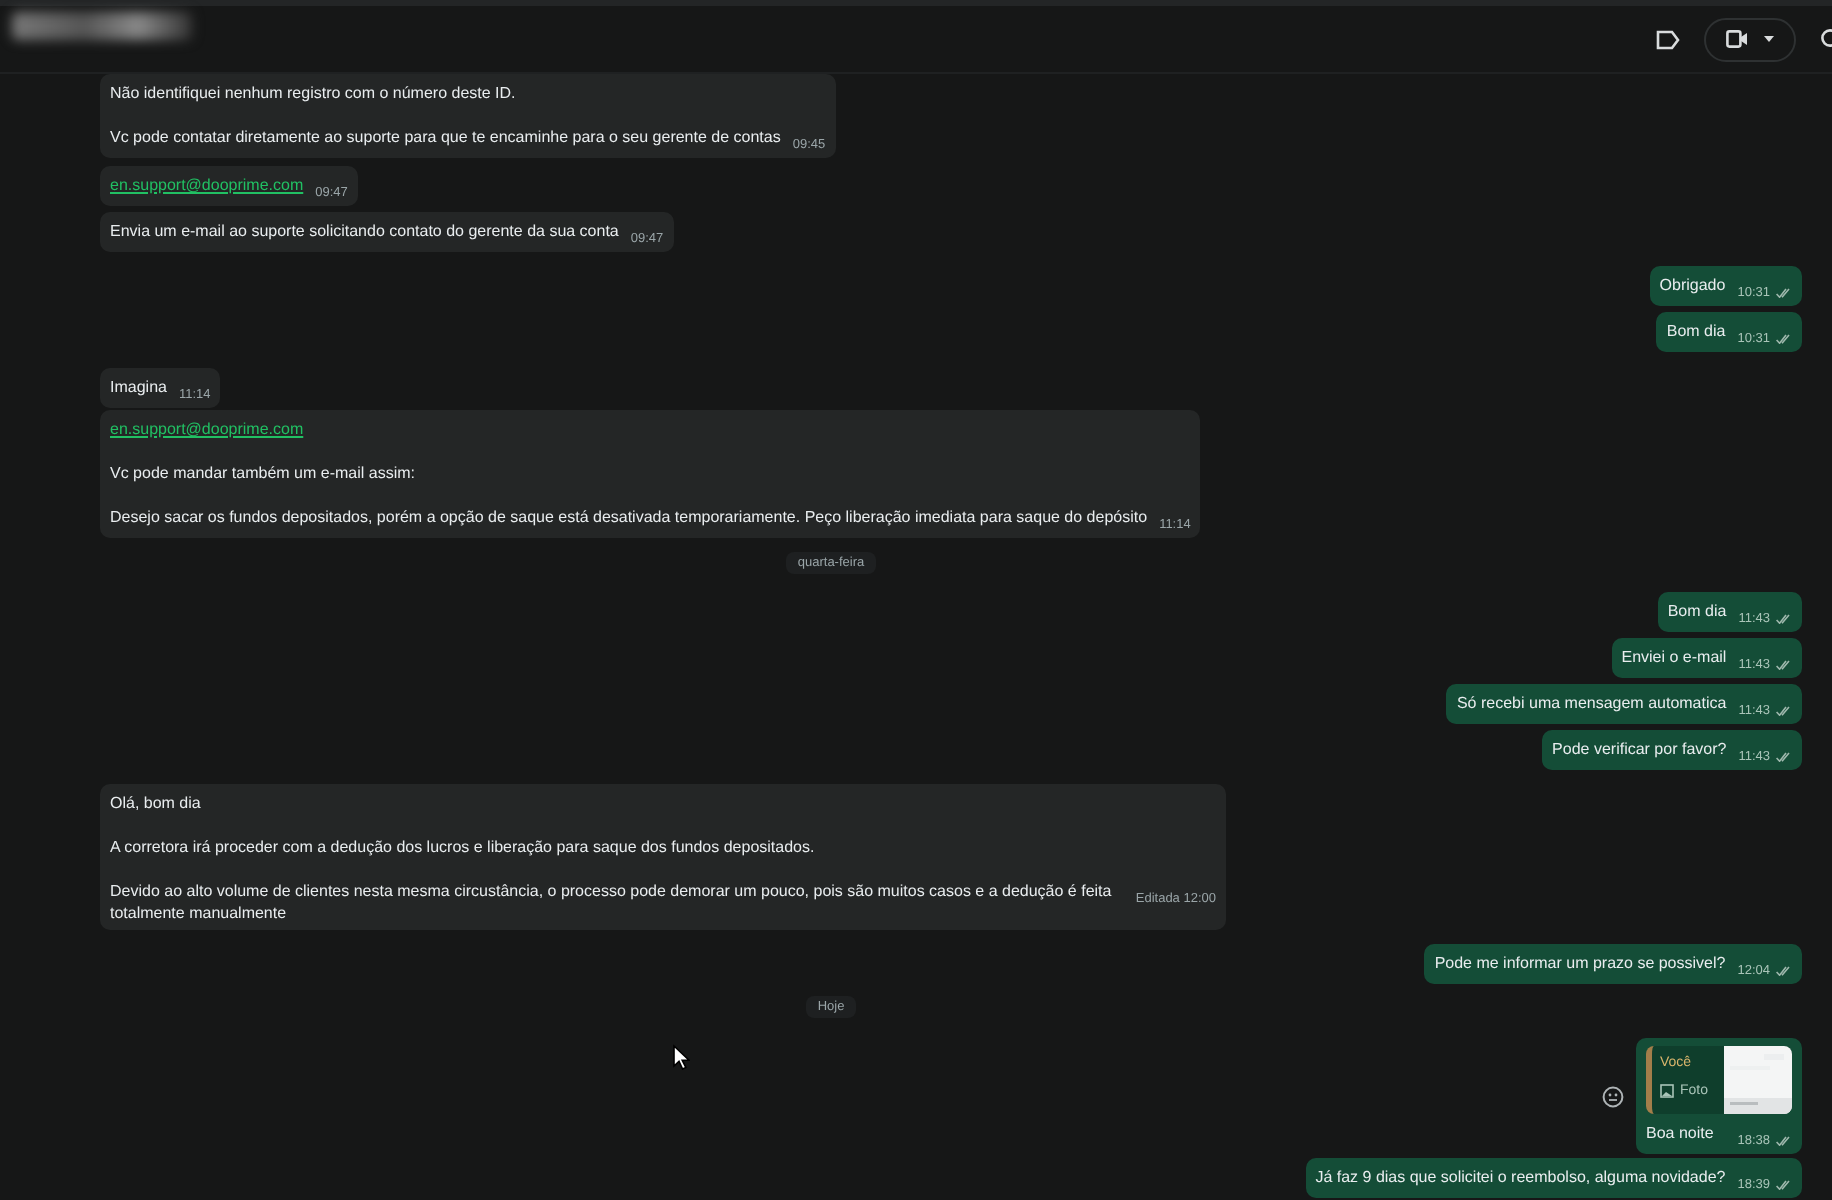 This screenshot has height=1200, width=1832. I want to click on message-text: Enviei o e-mail, so click(1674, 657).